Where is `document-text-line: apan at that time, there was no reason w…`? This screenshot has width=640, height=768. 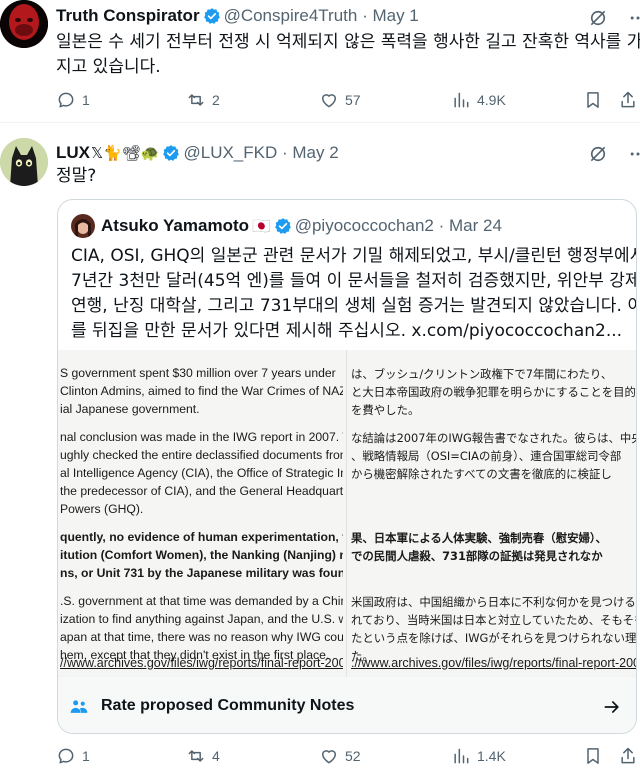 document-text-line: apan at that time, there was no reason w… is located at coordinates (201, 637).